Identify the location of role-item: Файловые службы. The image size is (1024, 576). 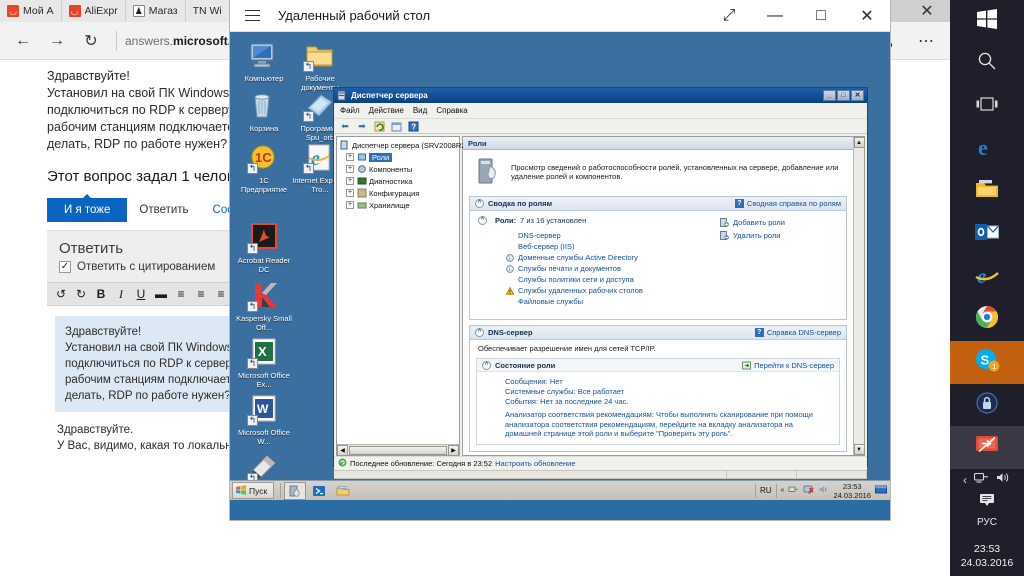
(673, 301).